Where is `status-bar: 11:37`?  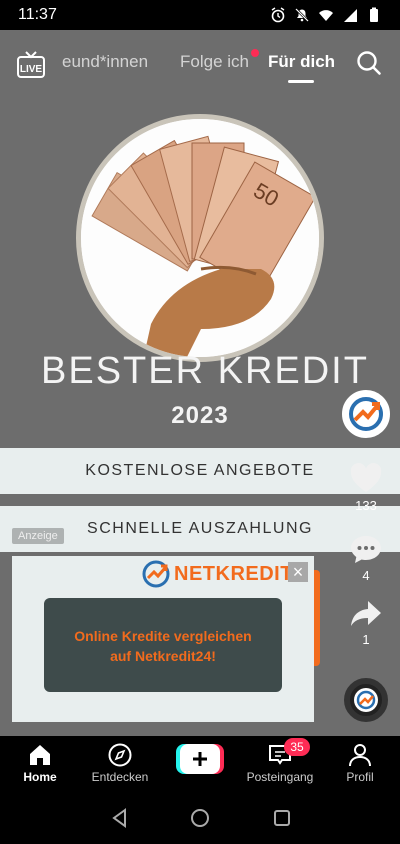
status-bar: 11:37 is located at coordinates (200, 15).